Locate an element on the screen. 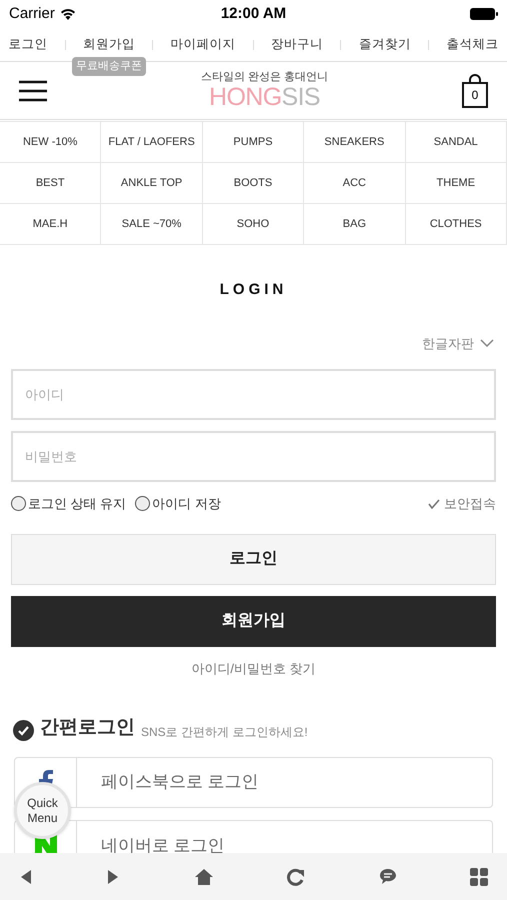  carrier-label: Carrier is located at coordinates (32, 14).